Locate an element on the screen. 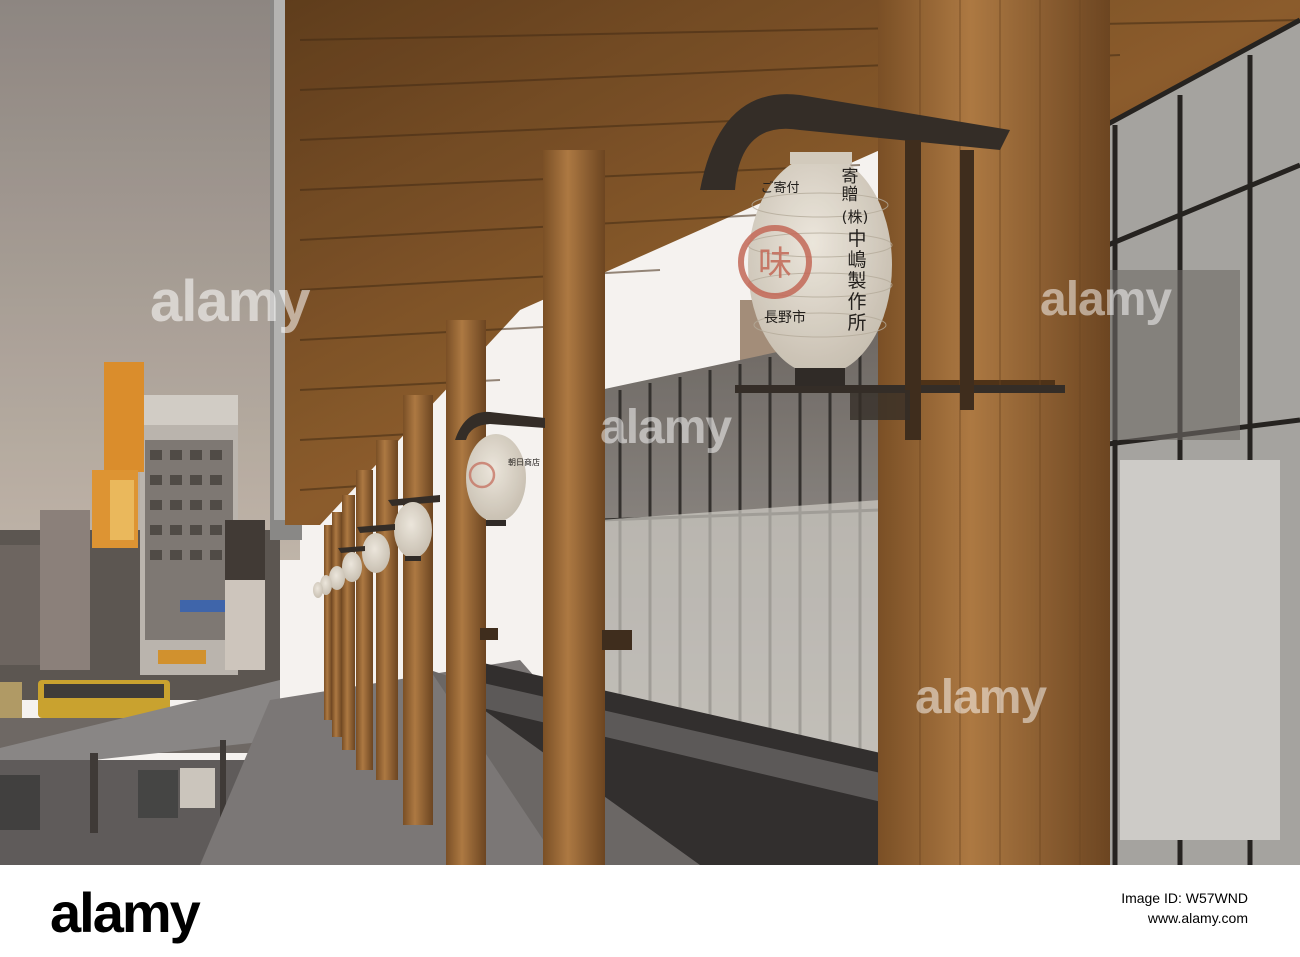 This screenshot has width=1300, height=957. alamy-logo: alamy is located at coordinates (125, 912).